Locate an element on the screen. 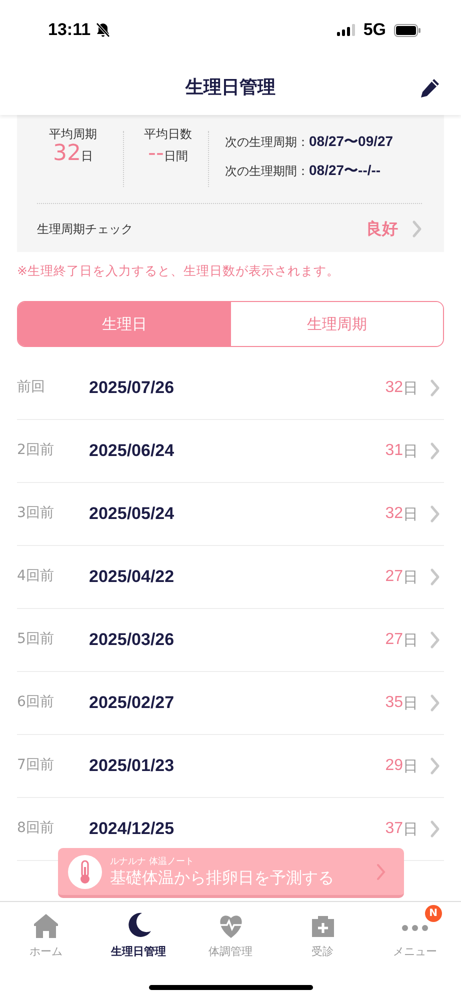  tab-label: 生理日管理 is located at coordinates (138, 952).